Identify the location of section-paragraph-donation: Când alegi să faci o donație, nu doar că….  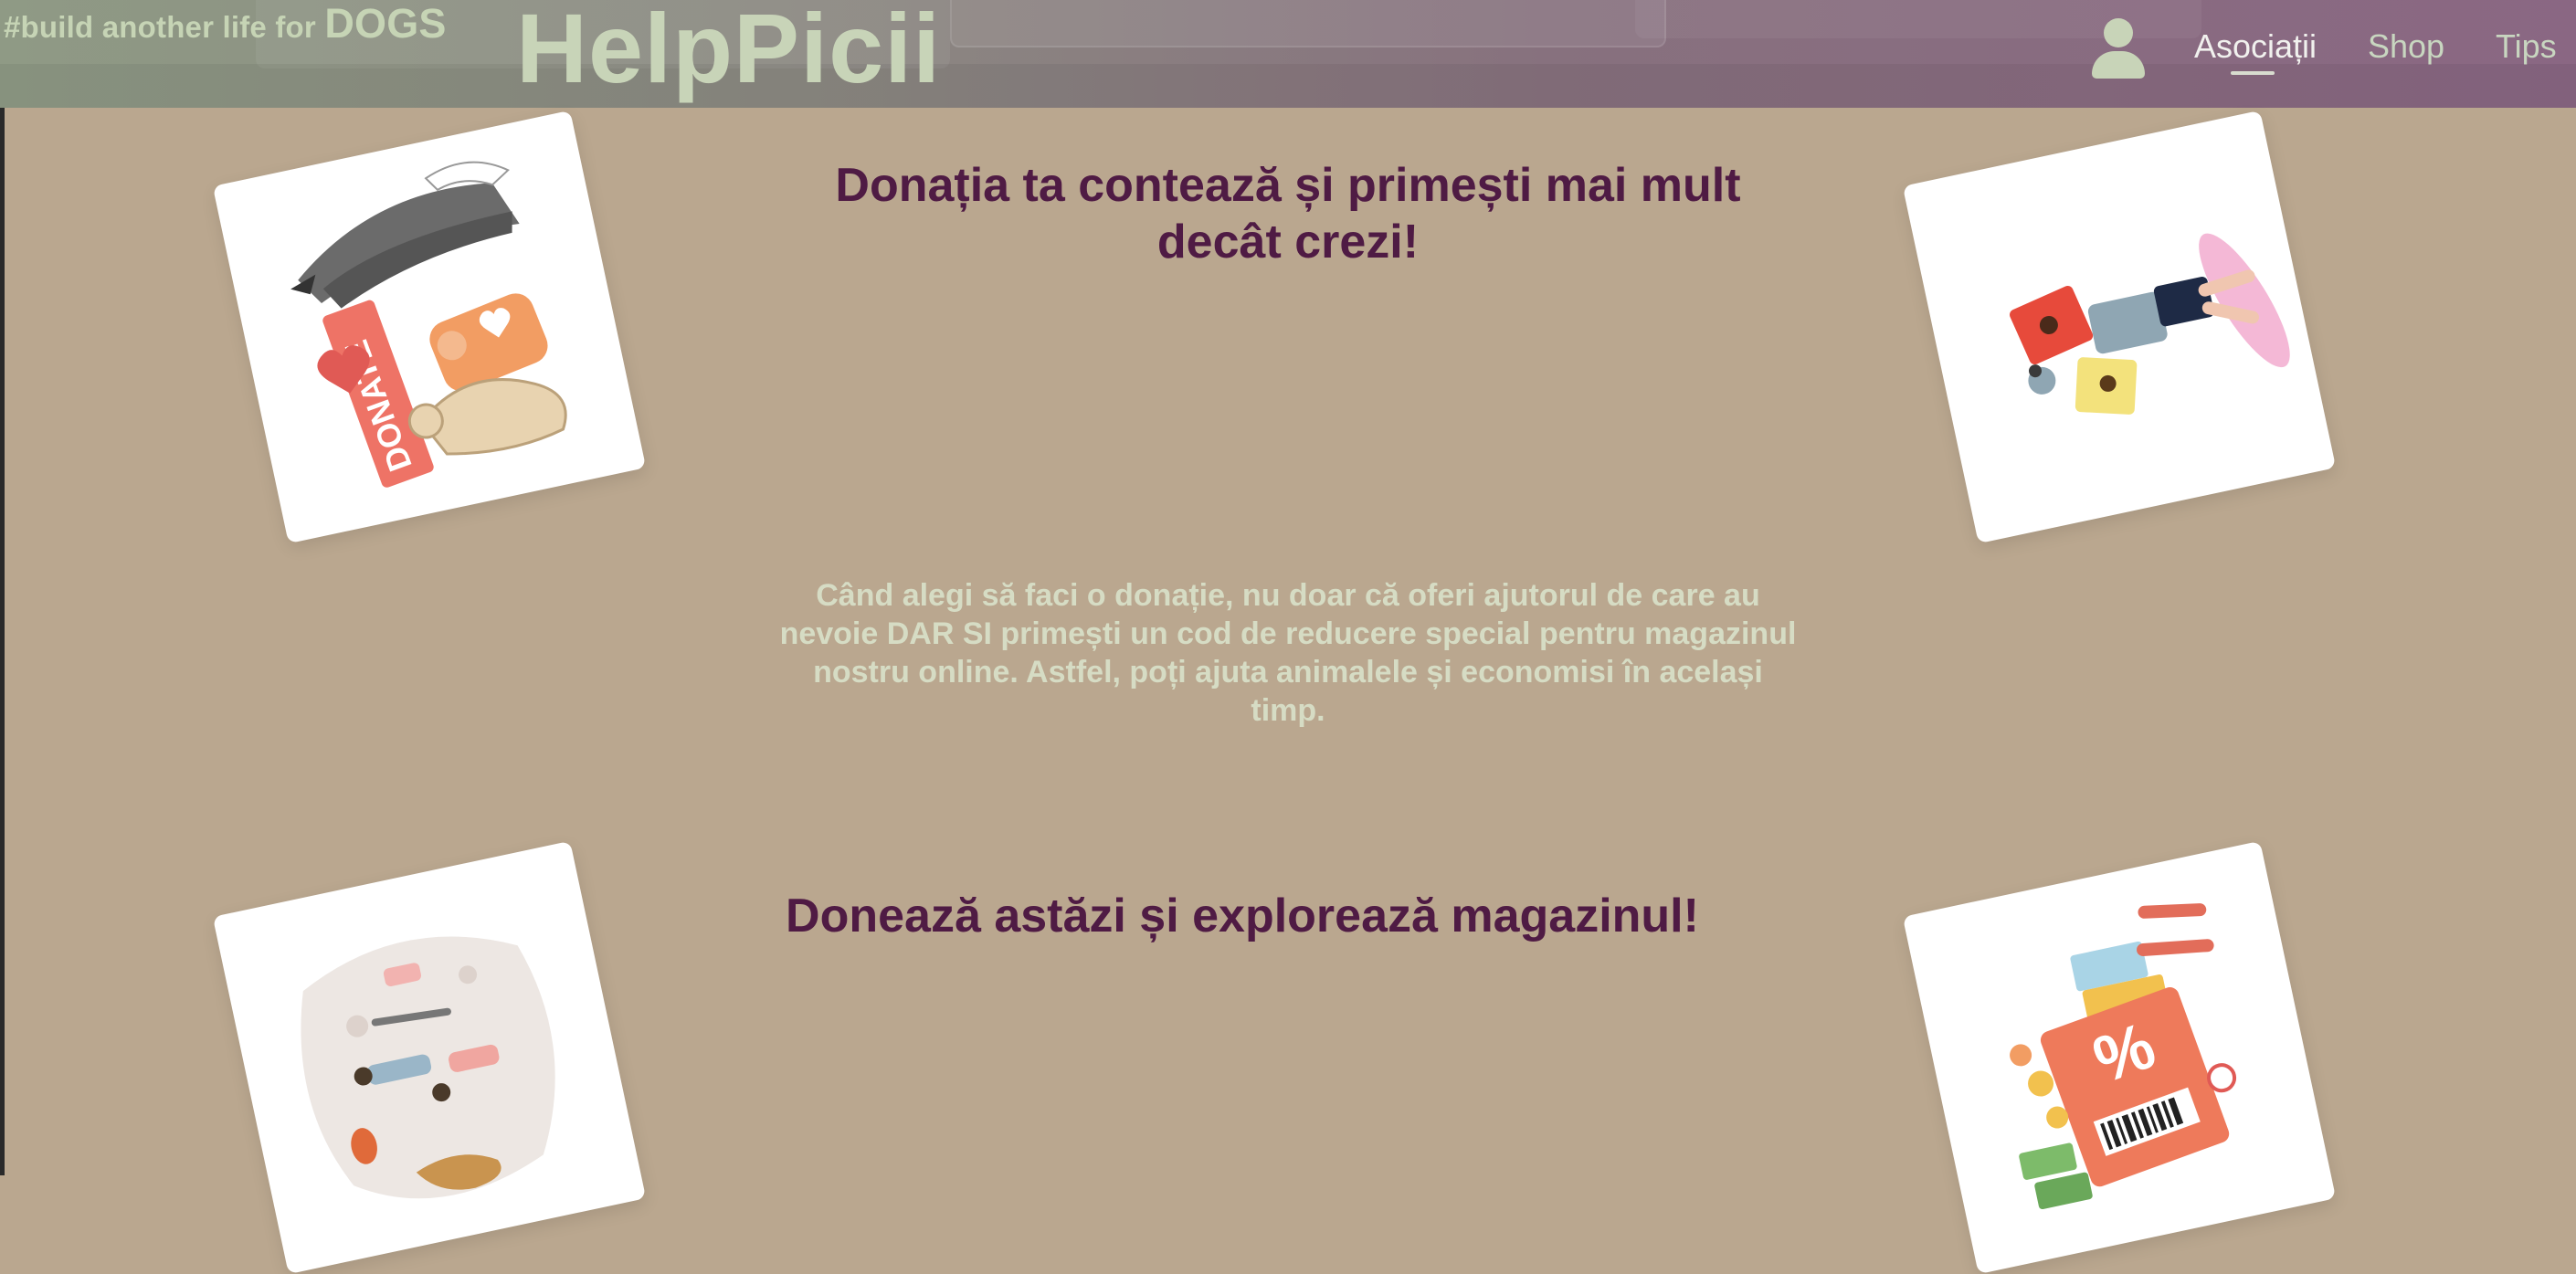
(1288, 653).